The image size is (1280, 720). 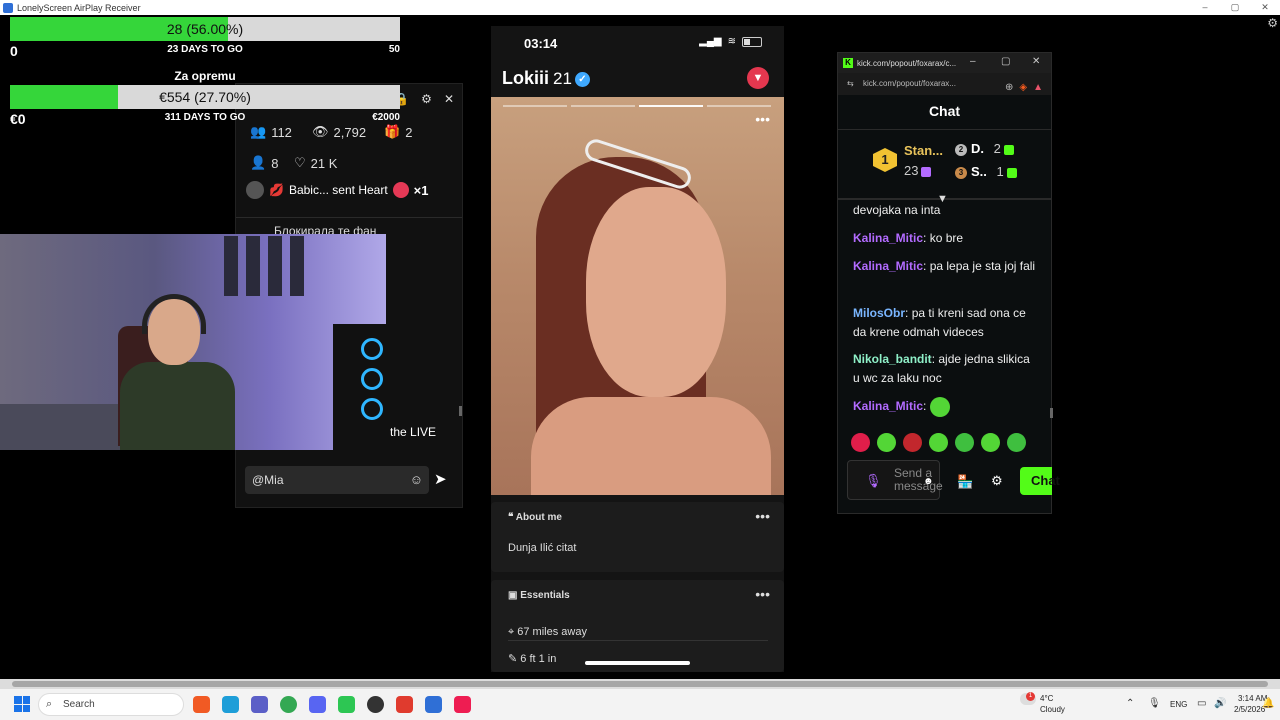 I want to click on language-indicator: ENG, so click(x=1178, y=704).